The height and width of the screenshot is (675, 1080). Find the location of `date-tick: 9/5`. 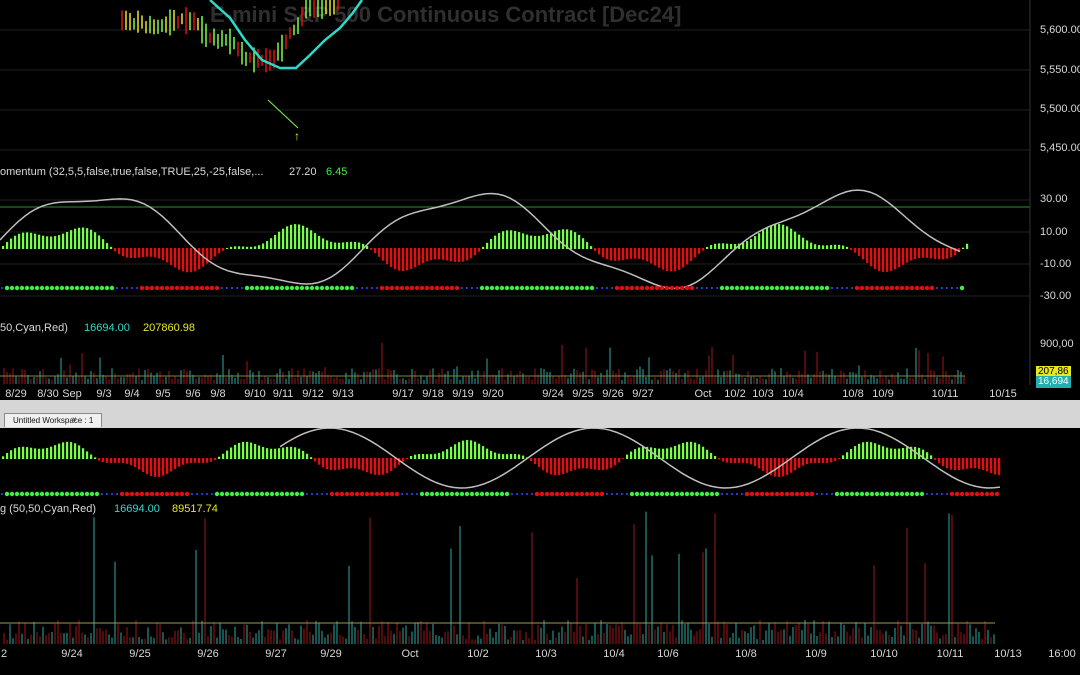

date-tick: 9/5 is located at coordinates (163, 394).